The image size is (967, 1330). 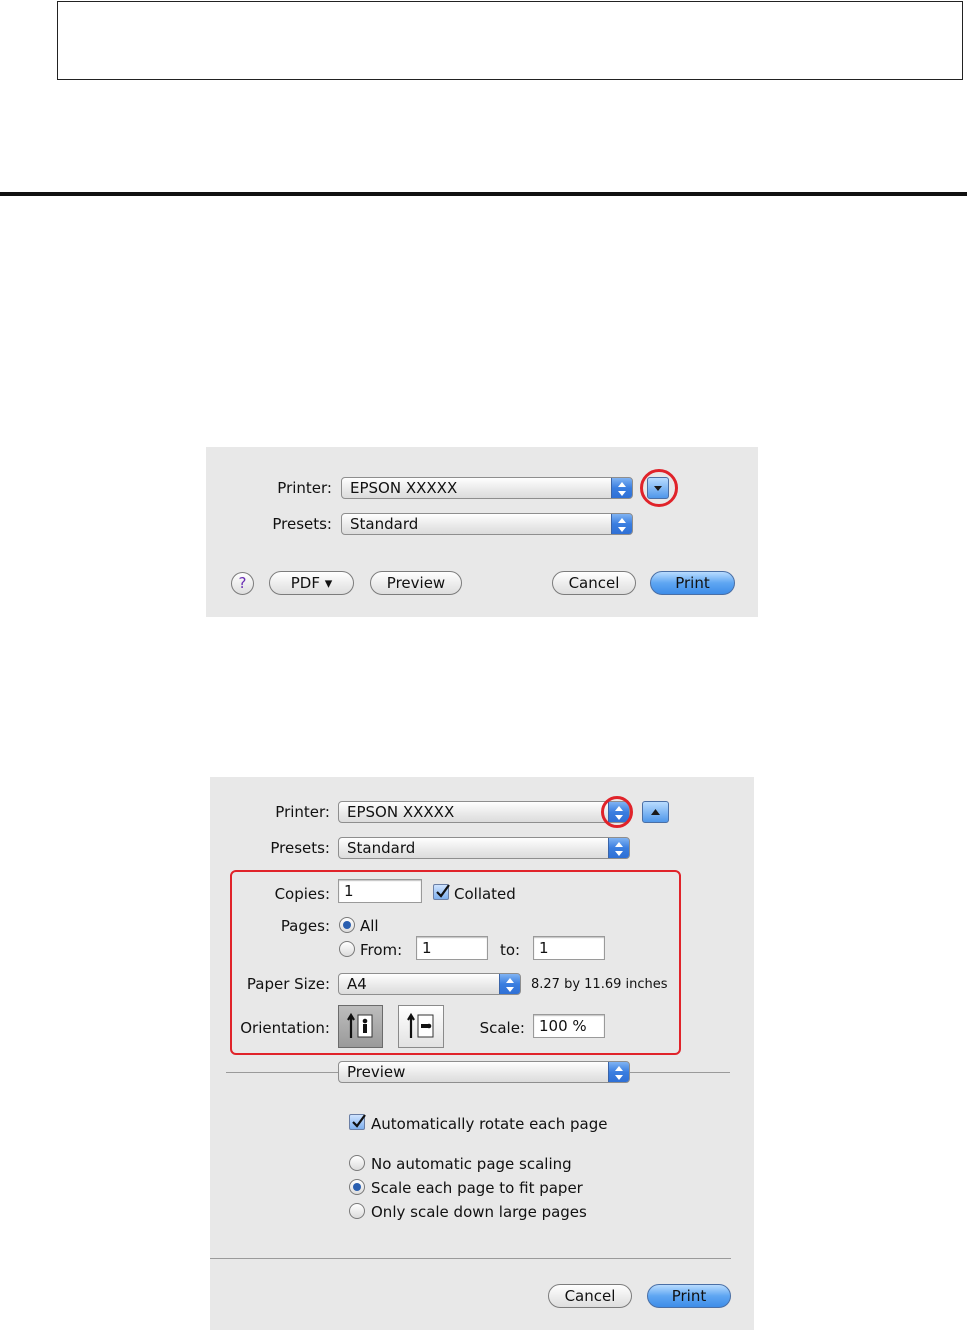 What do you see at coordinates (369, 926) in the screenshot?
I see `pages-all-label: All` at bounding box center [369, 926].